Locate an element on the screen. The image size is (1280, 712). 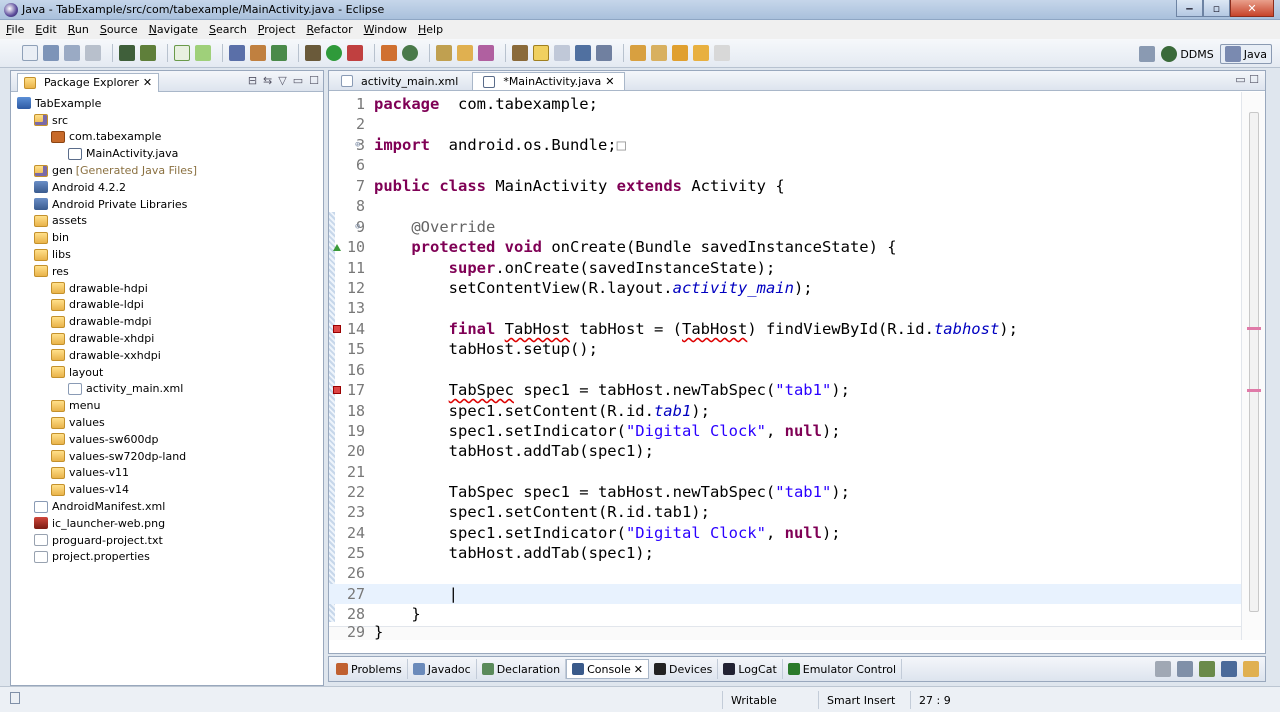
maximize-view-icon: ☐ is located at coordinates (314, 80).